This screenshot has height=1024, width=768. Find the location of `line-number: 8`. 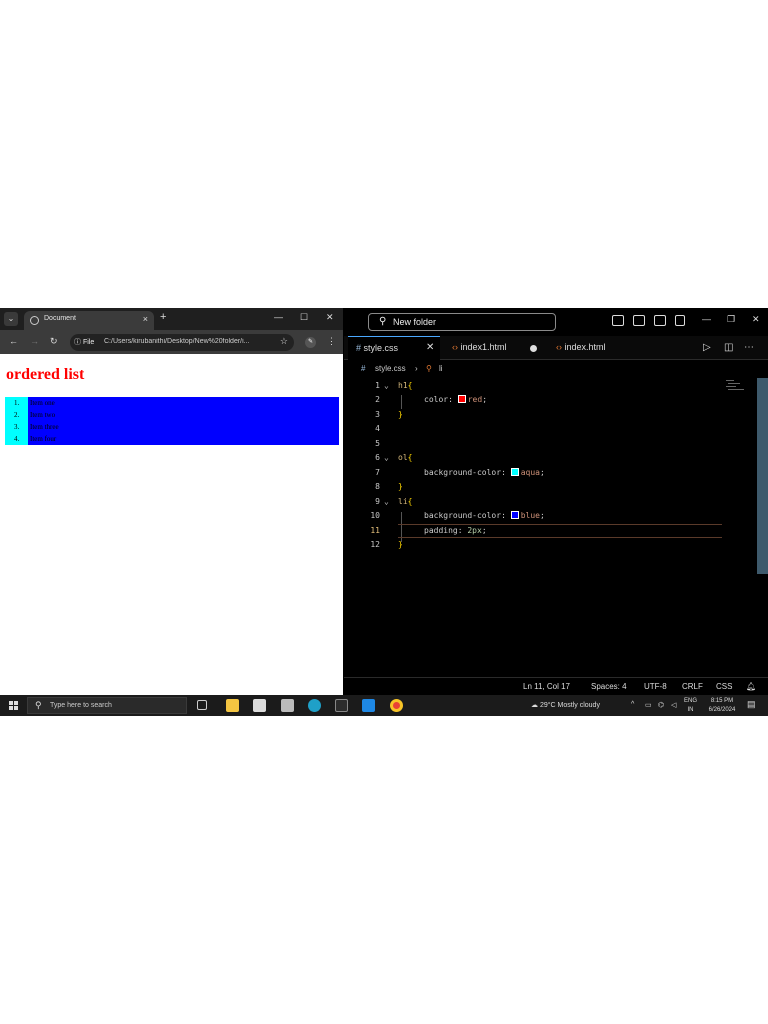

line-number: 8 is located at coordinates (377, 486).